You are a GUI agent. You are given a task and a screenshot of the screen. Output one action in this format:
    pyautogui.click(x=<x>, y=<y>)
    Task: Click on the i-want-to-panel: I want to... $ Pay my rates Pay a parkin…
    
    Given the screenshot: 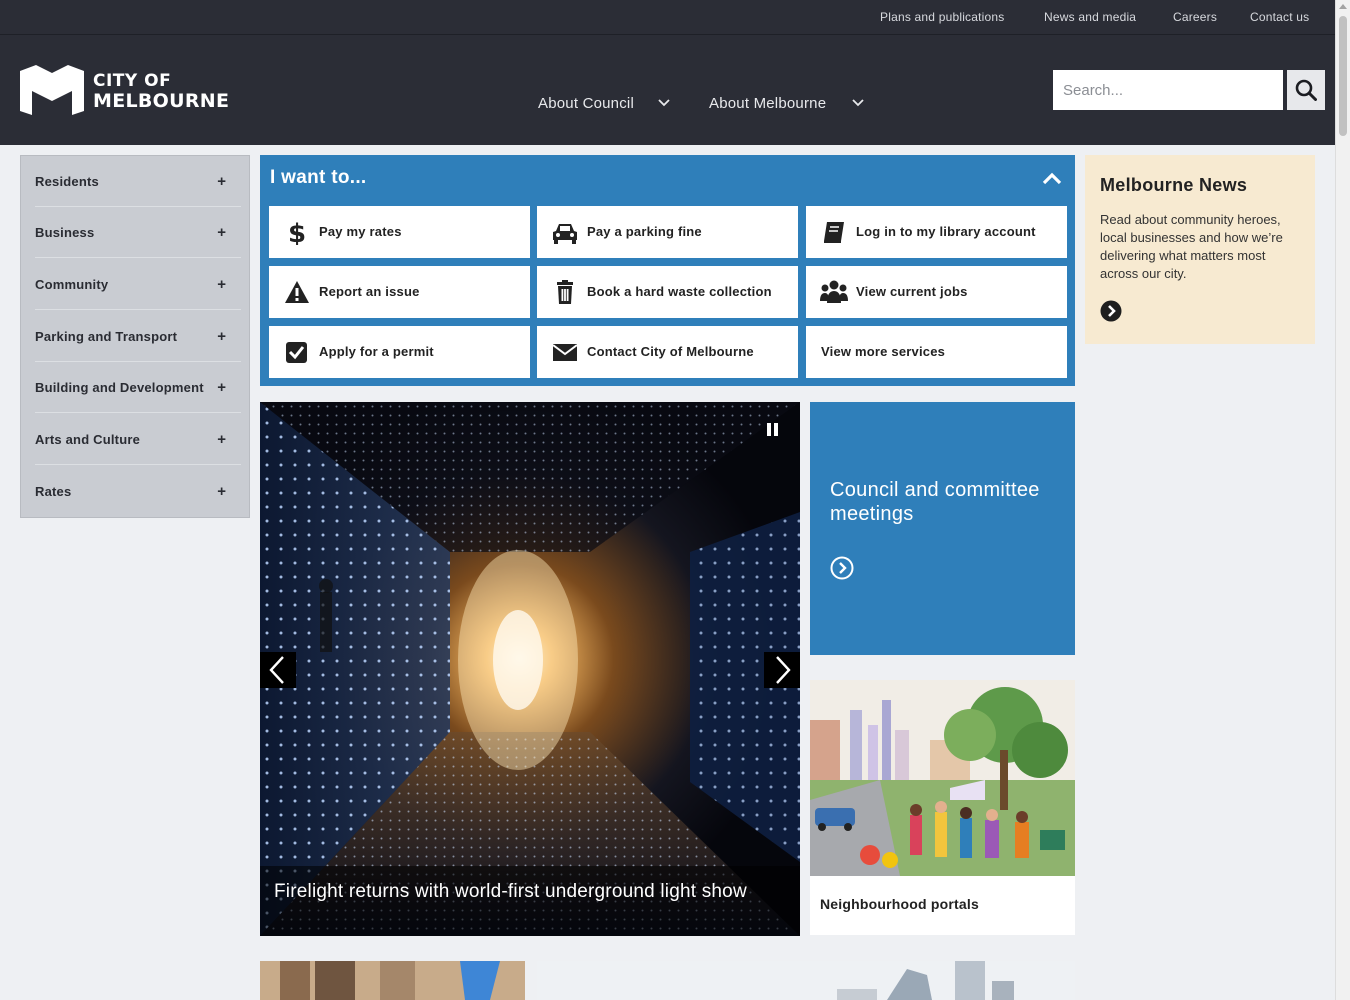 What is the action you would take?
    pyautogui.click(x=667, y=270)
    